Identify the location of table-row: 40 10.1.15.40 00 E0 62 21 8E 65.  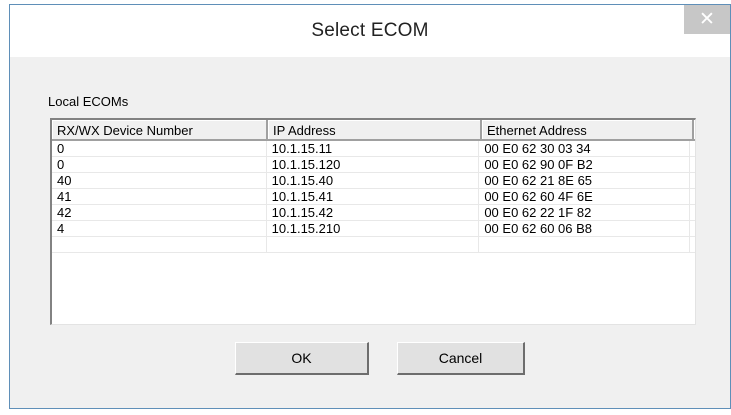
(373, 181).